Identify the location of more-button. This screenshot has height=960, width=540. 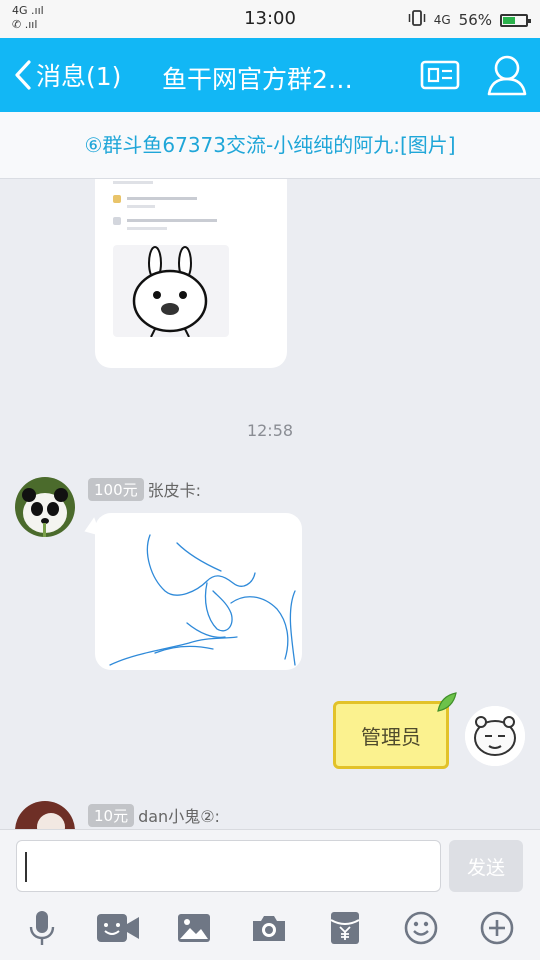
(497, 930).